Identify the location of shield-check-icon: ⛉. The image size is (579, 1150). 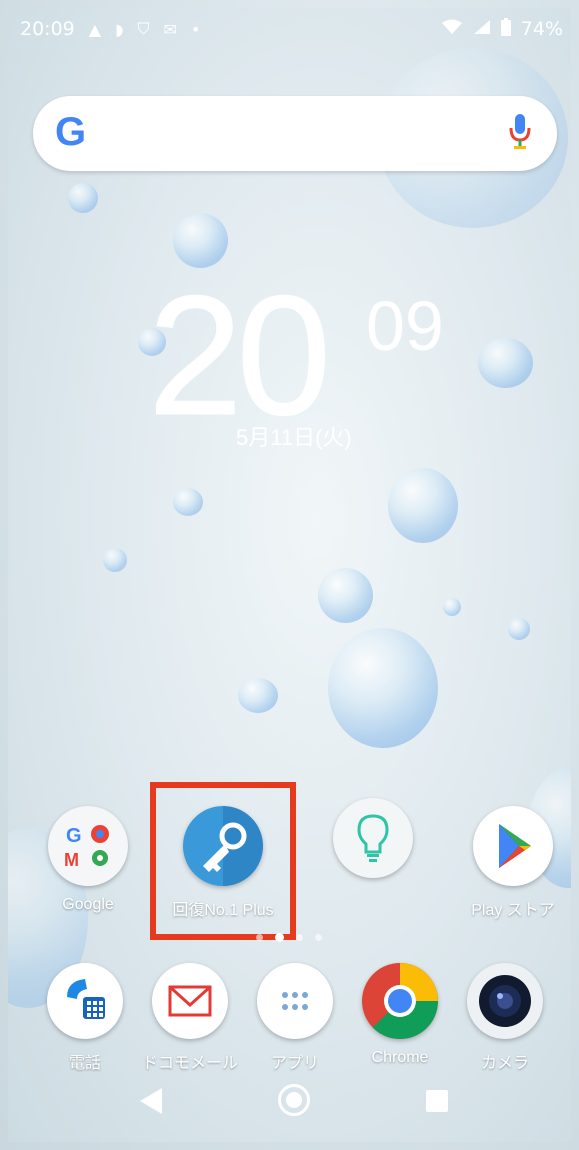
(143, 28).